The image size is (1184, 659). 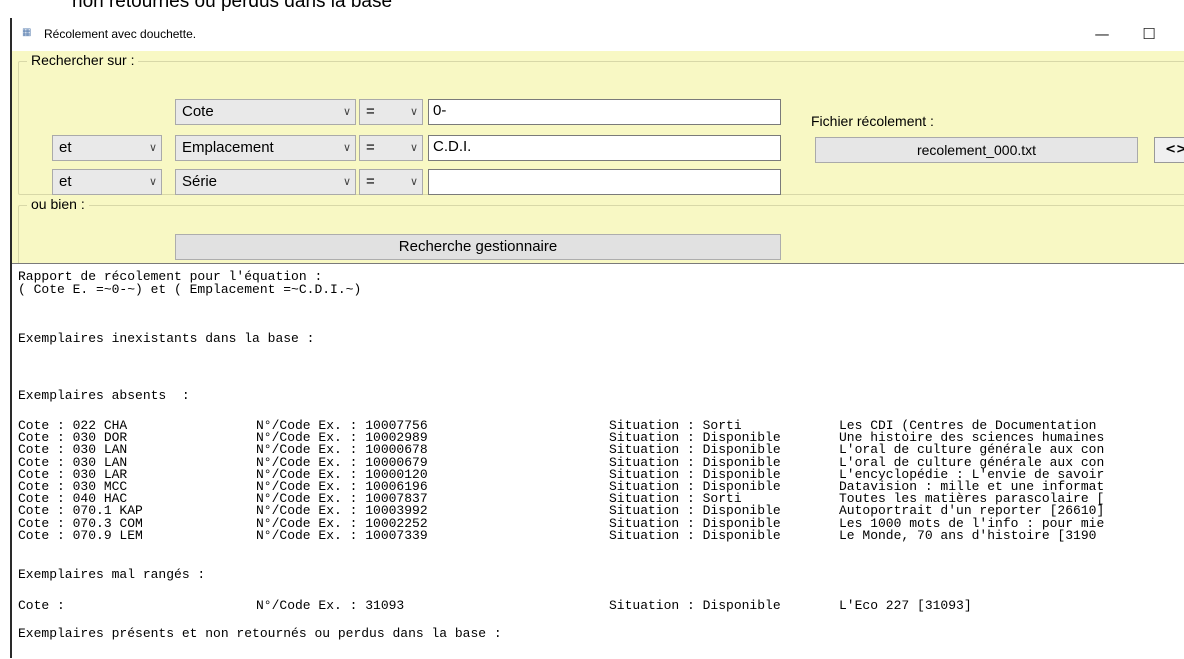 I want to click on browse-file-button: <>, so click(x=1169, y=150).